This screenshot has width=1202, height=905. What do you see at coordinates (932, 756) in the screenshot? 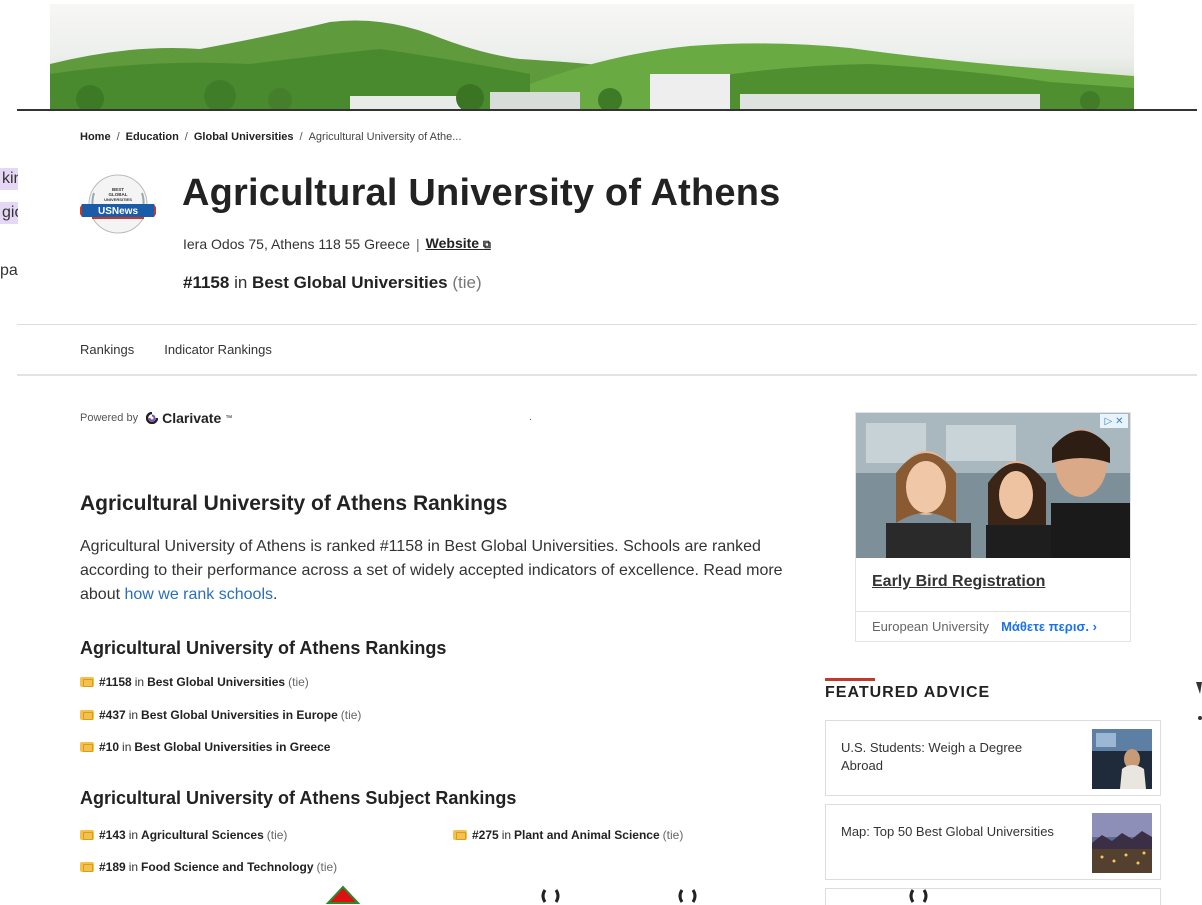
I see `featured-advice-text: U.S. Students: Weigh a Degree Abroad` at bounding box center [932, 756].